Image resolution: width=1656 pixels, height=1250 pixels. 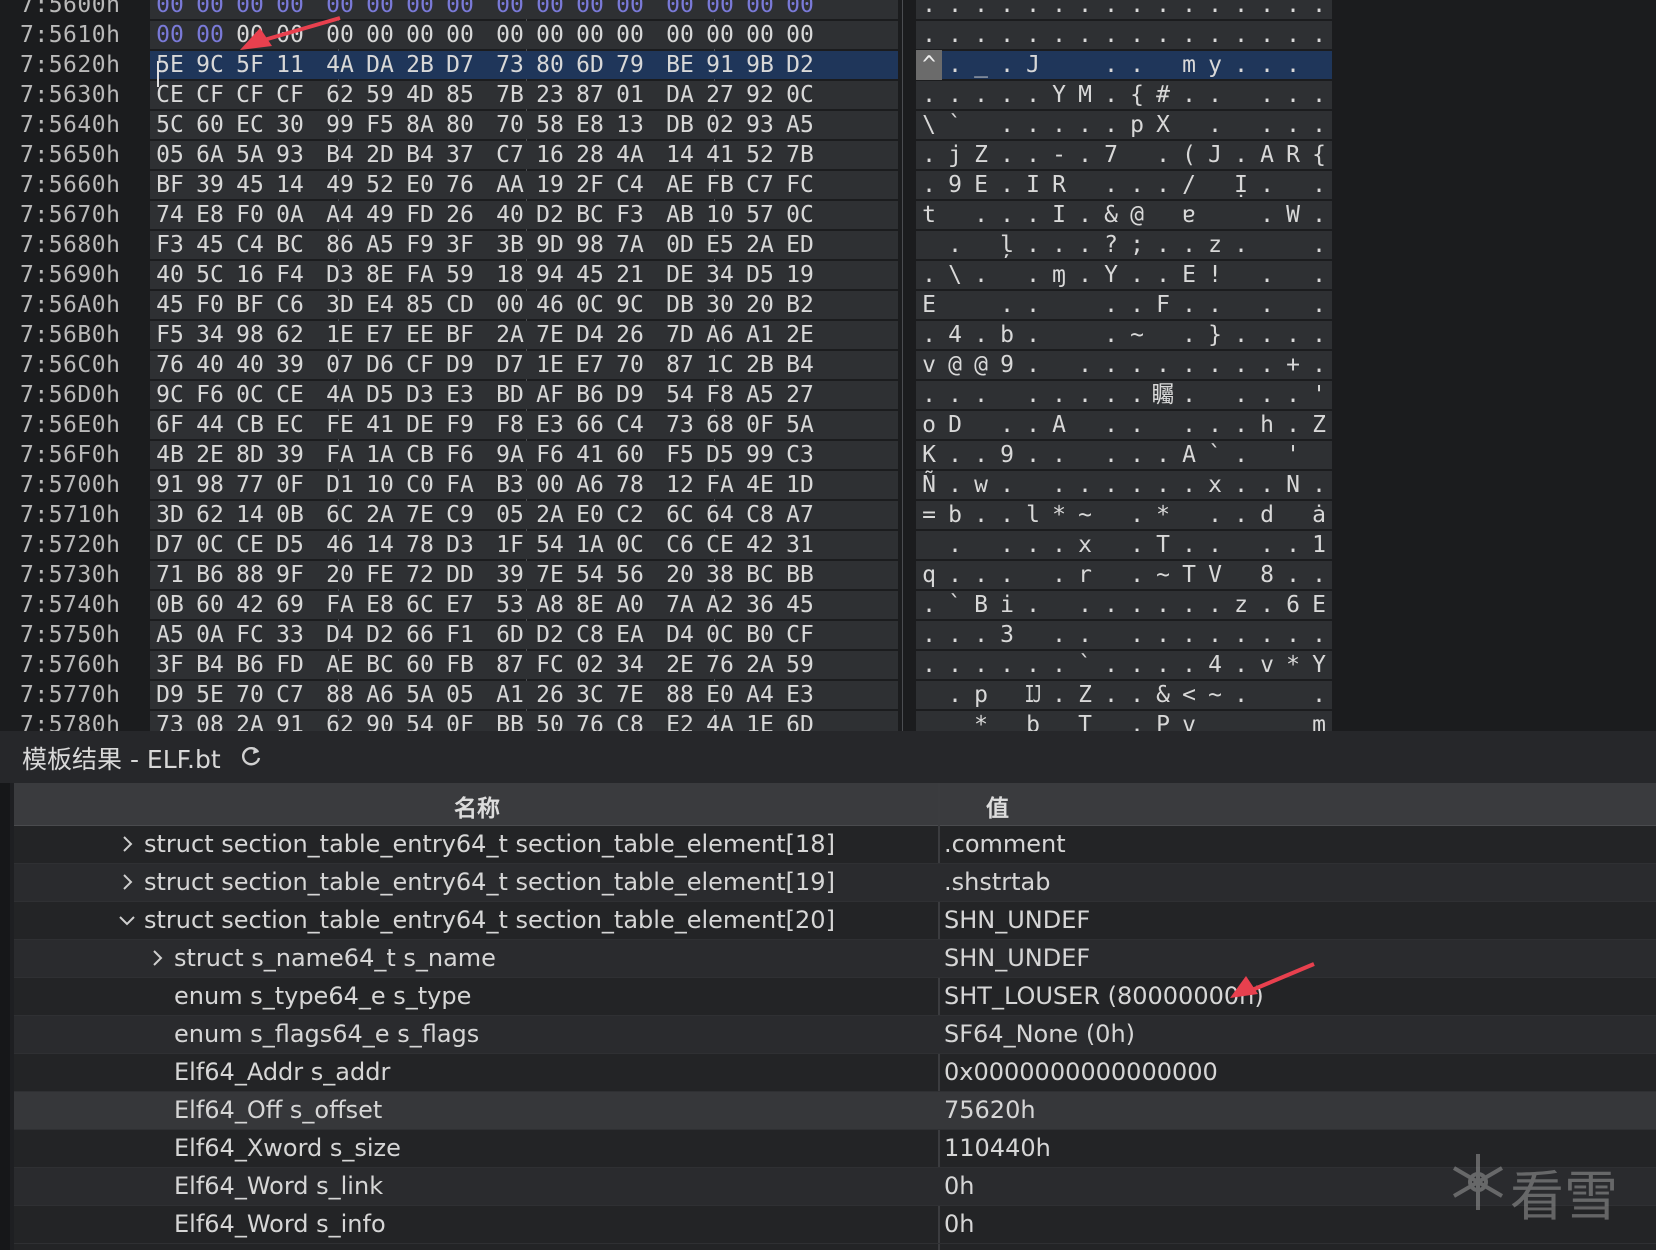 What do you see at coordinates (1085, 695) in the screenshot?
I see `ascii-char: Z` at bounding box center [1085, 695].